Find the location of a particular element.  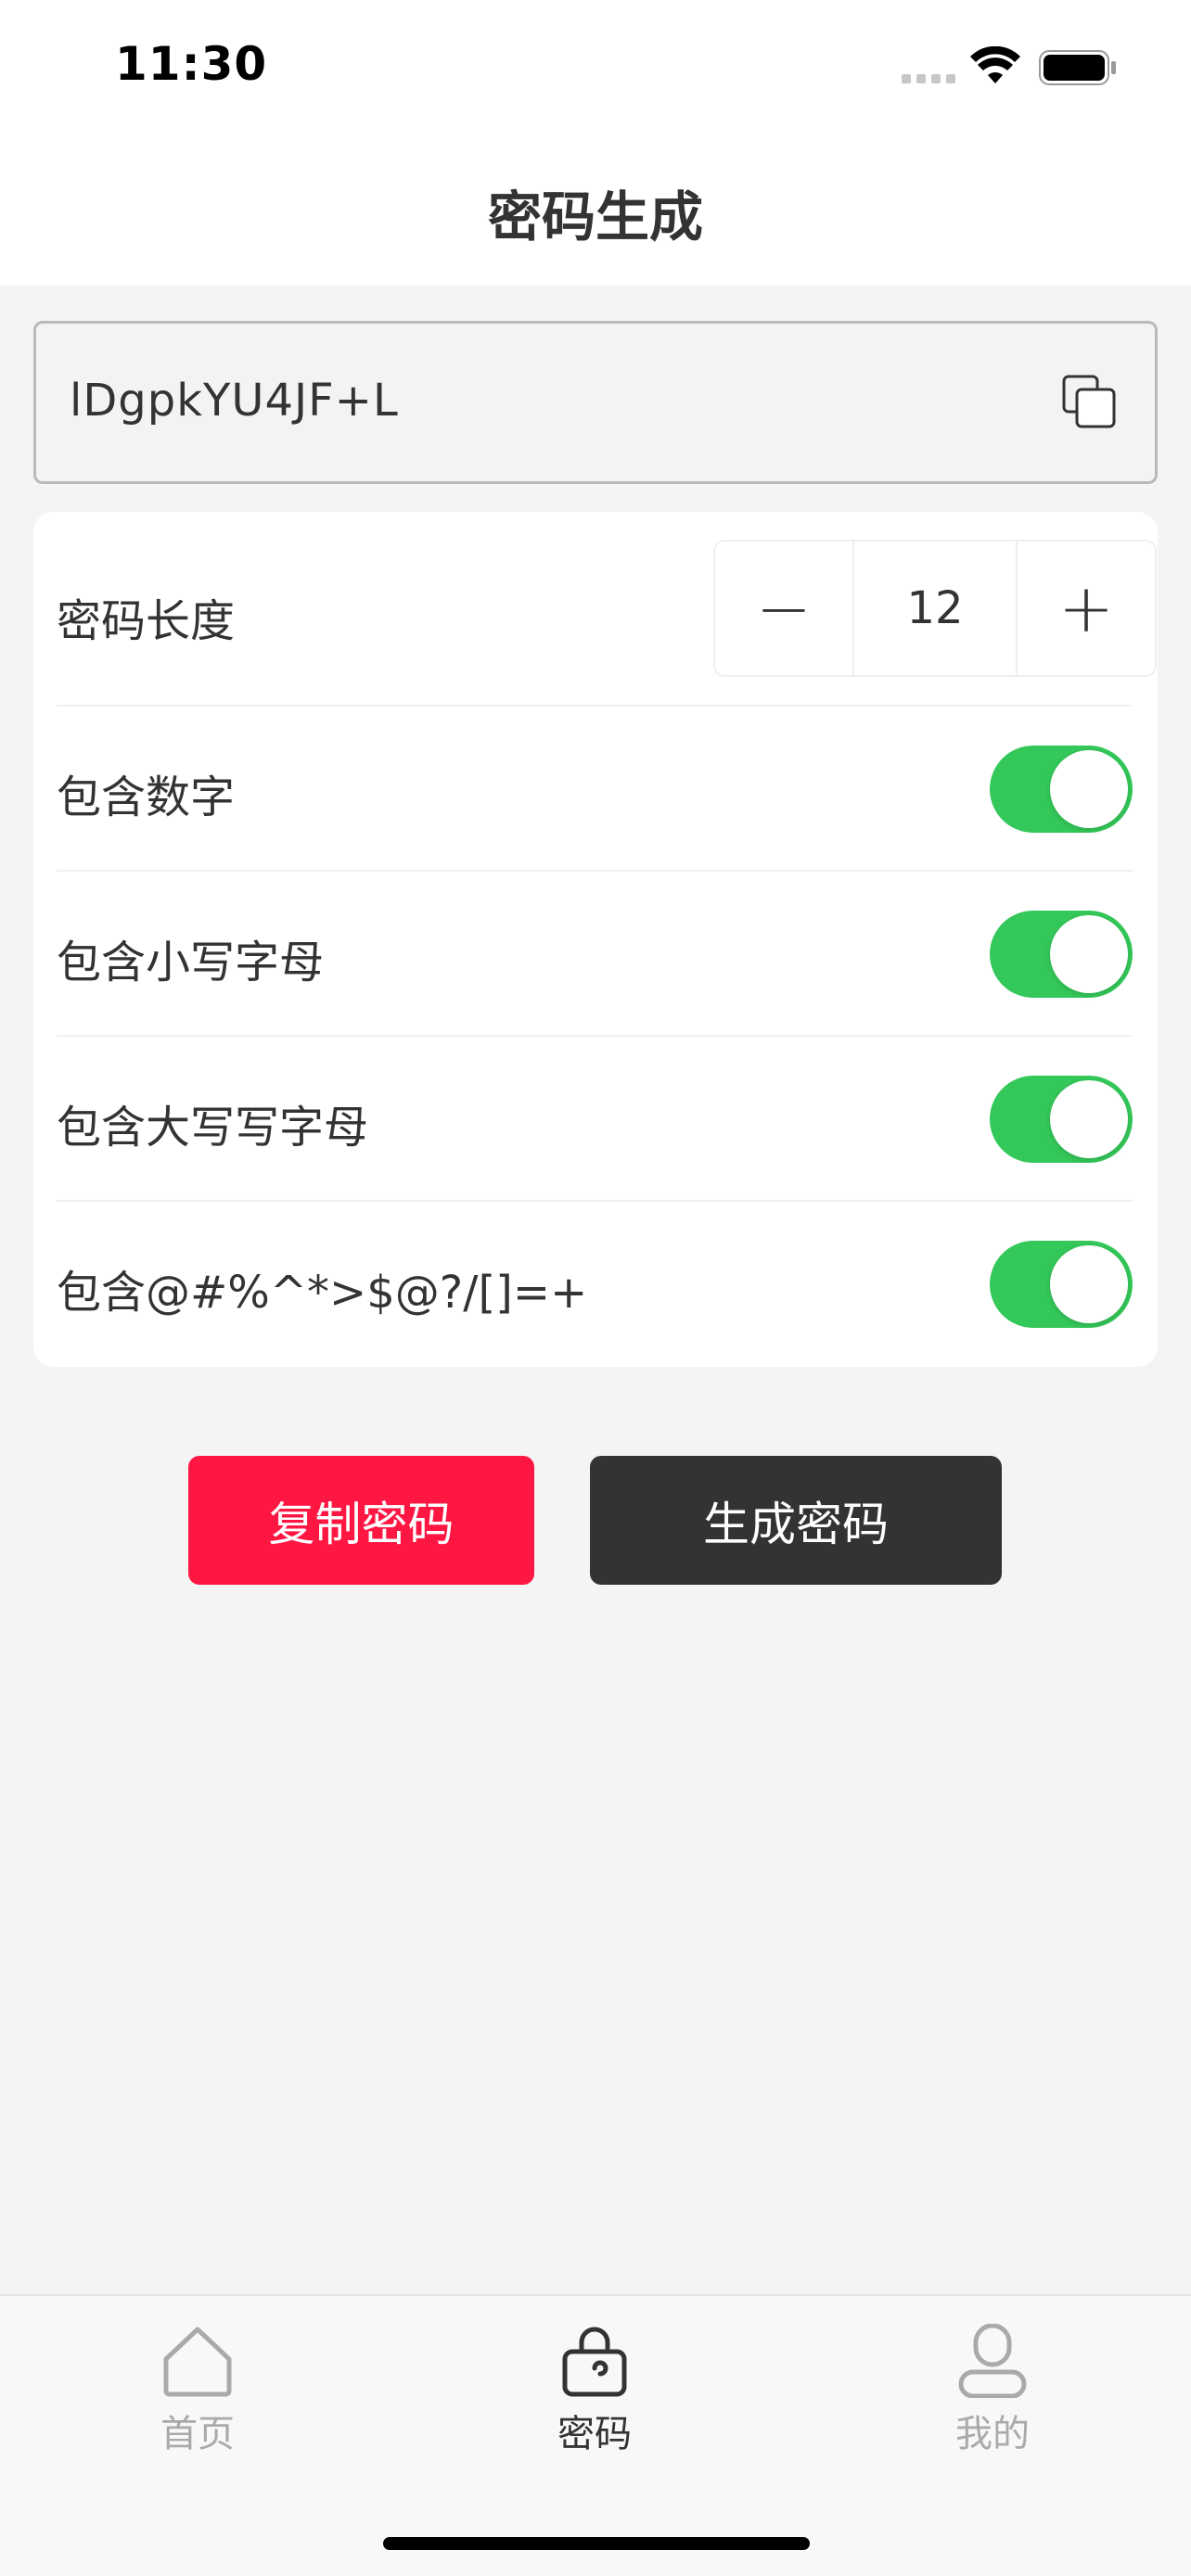

tab-bar: 首页 密码 我的 is located at coordinates (595, 2435).